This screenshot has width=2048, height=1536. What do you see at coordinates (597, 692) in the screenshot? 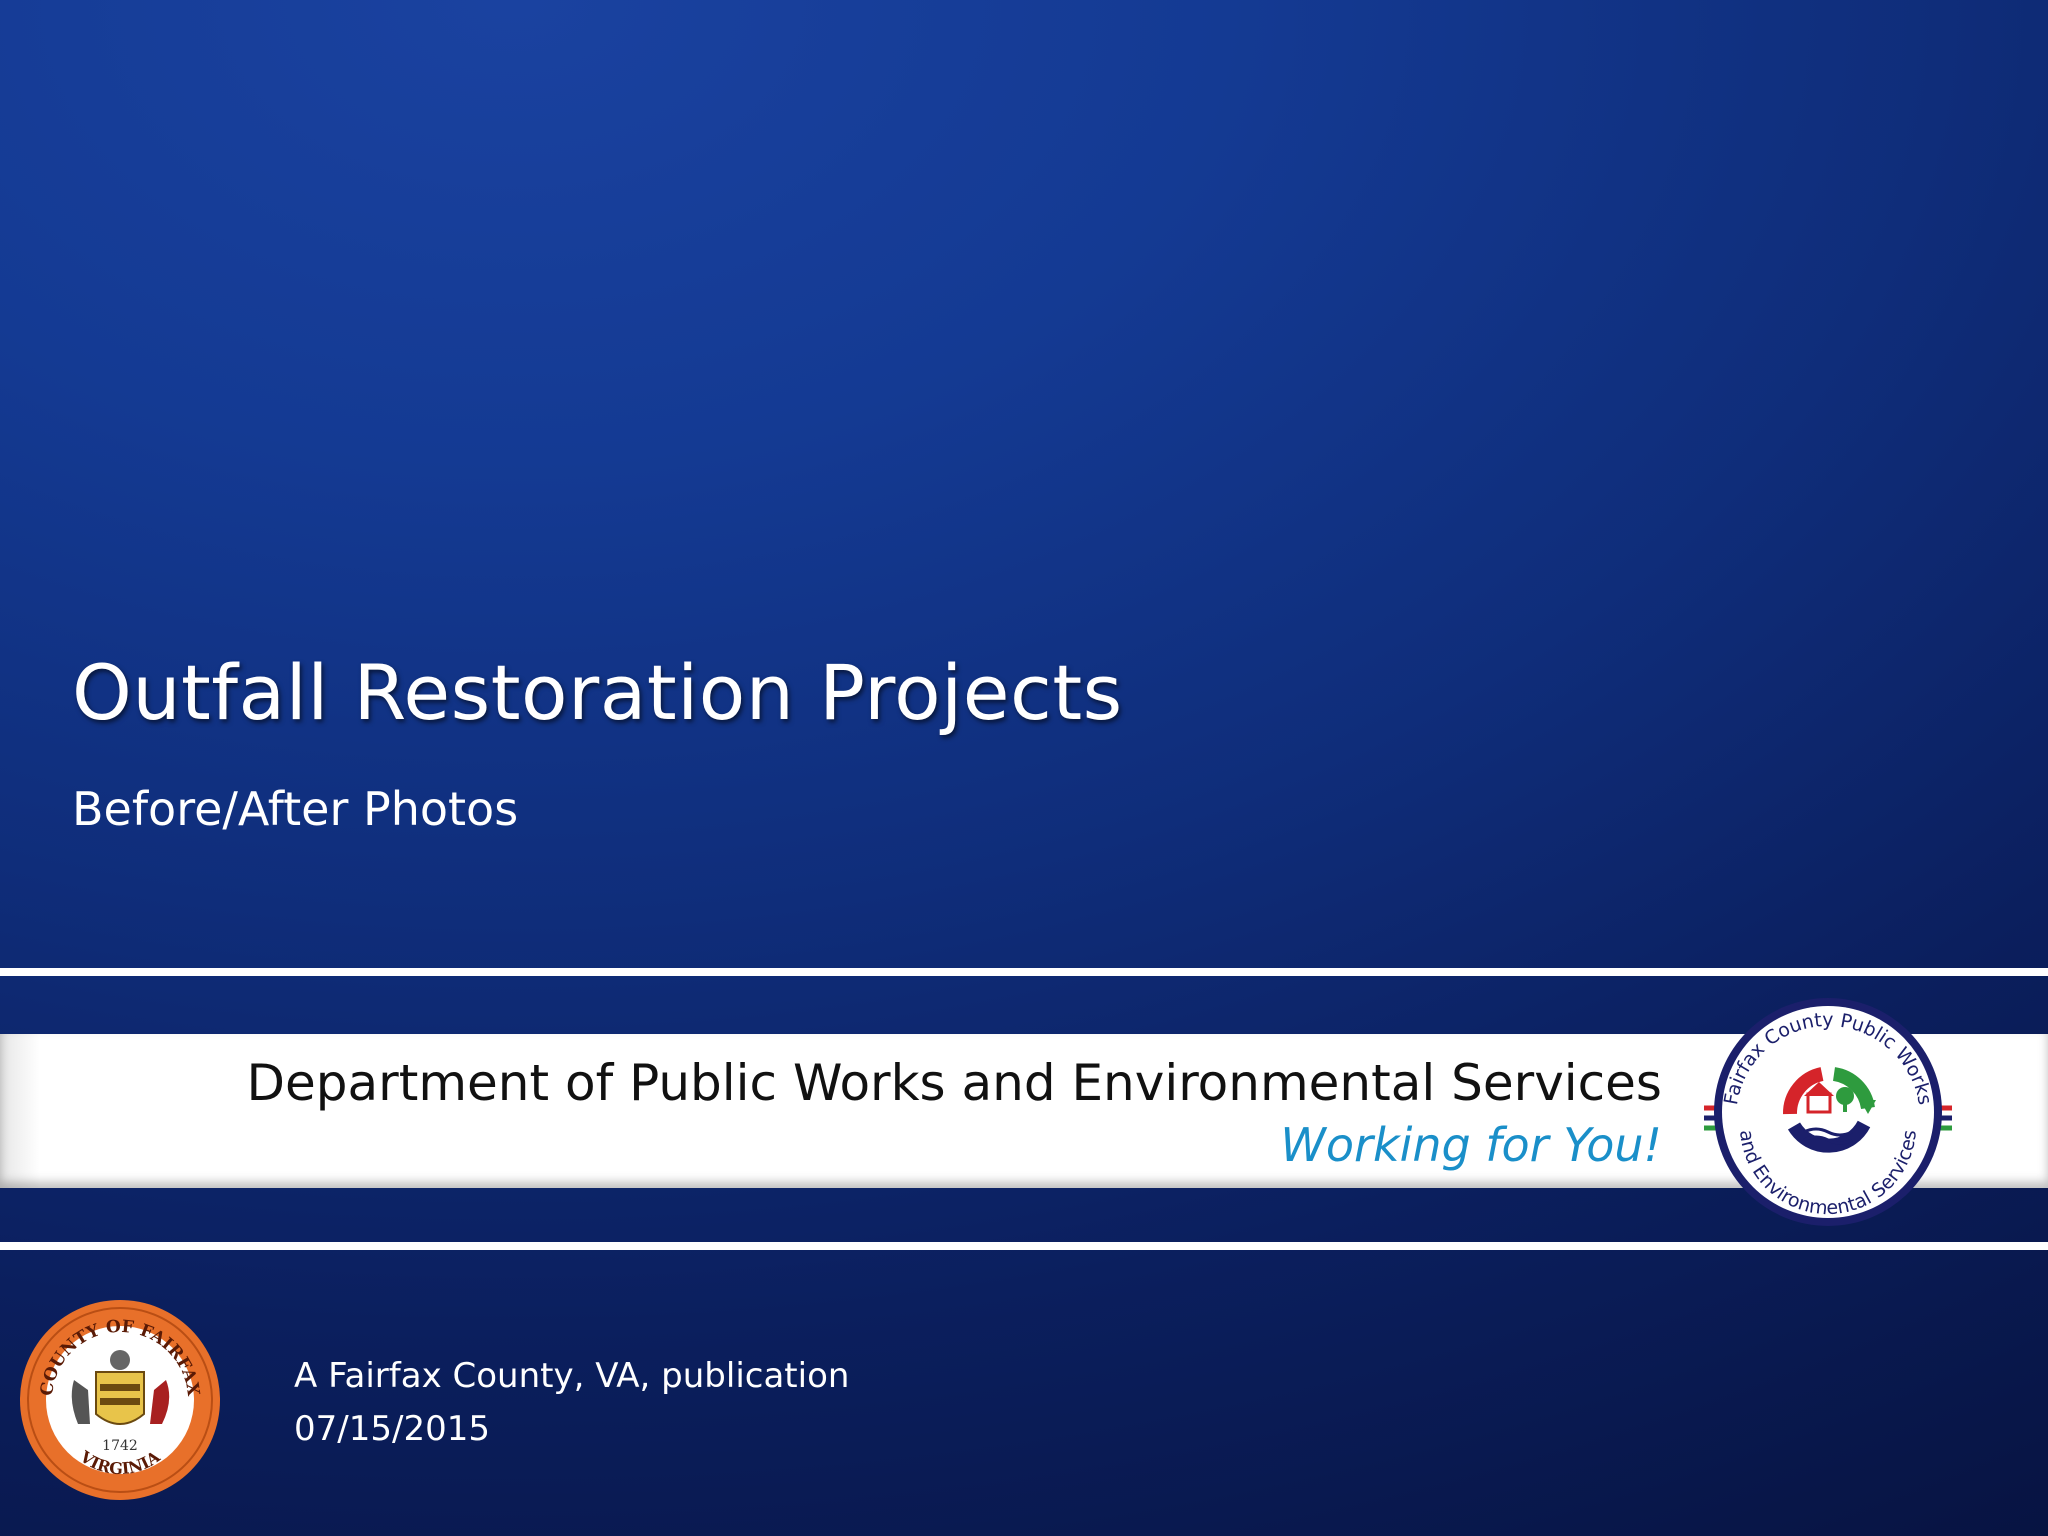
I see `slide-title: Outfall Restoration Projects` at bounding box center [597, 692].